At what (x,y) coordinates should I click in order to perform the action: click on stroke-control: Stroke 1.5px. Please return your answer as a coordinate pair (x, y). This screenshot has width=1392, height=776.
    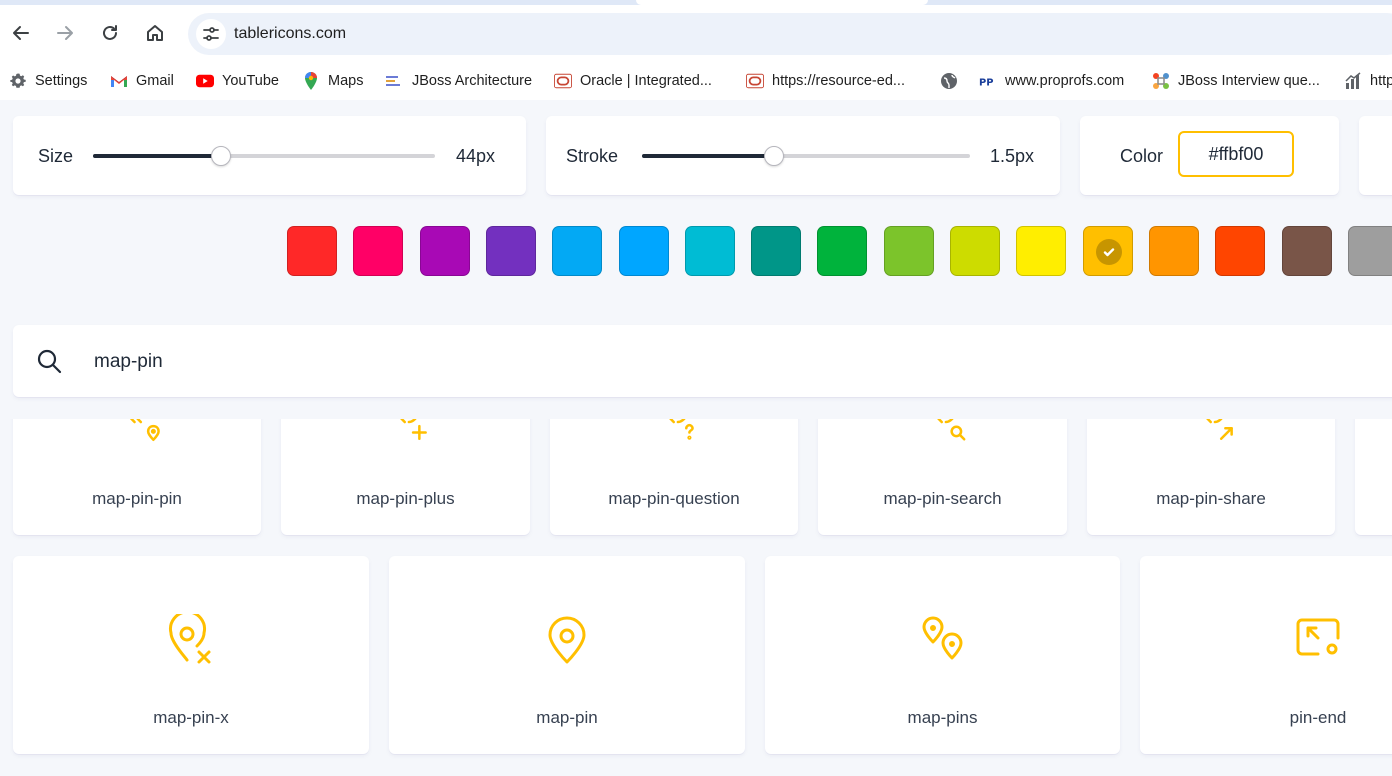
    Looking at the image, I should click on (803, 155).